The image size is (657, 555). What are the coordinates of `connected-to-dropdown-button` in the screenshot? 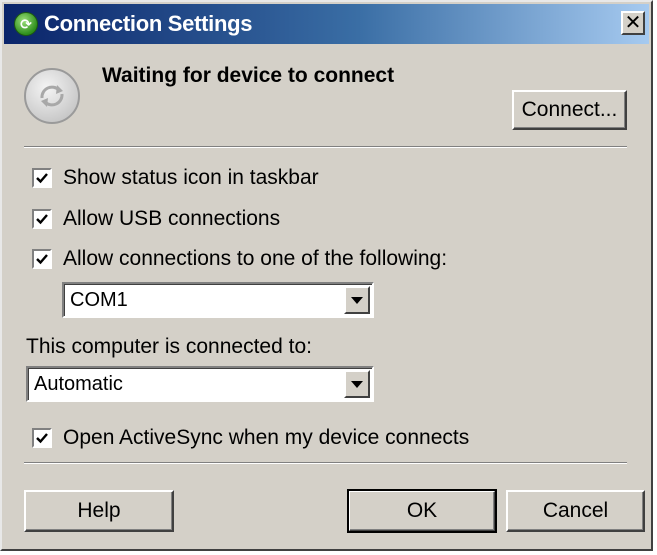 It's located at (357, 384).